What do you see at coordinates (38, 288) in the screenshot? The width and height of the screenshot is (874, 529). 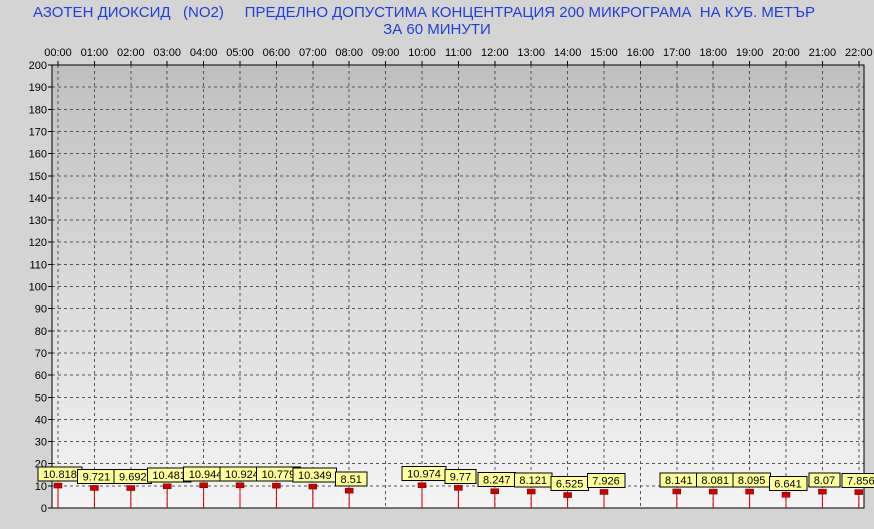 I see `y-tick-label: 100` at bounding box center [38, 288].